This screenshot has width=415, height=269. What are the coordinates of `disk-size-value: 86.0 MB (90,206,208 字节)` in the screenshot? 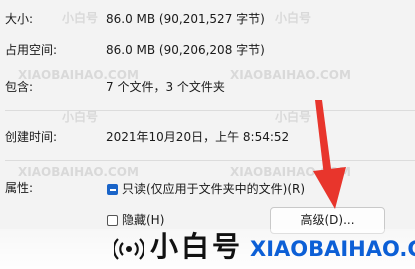 It's located at (185, 50).